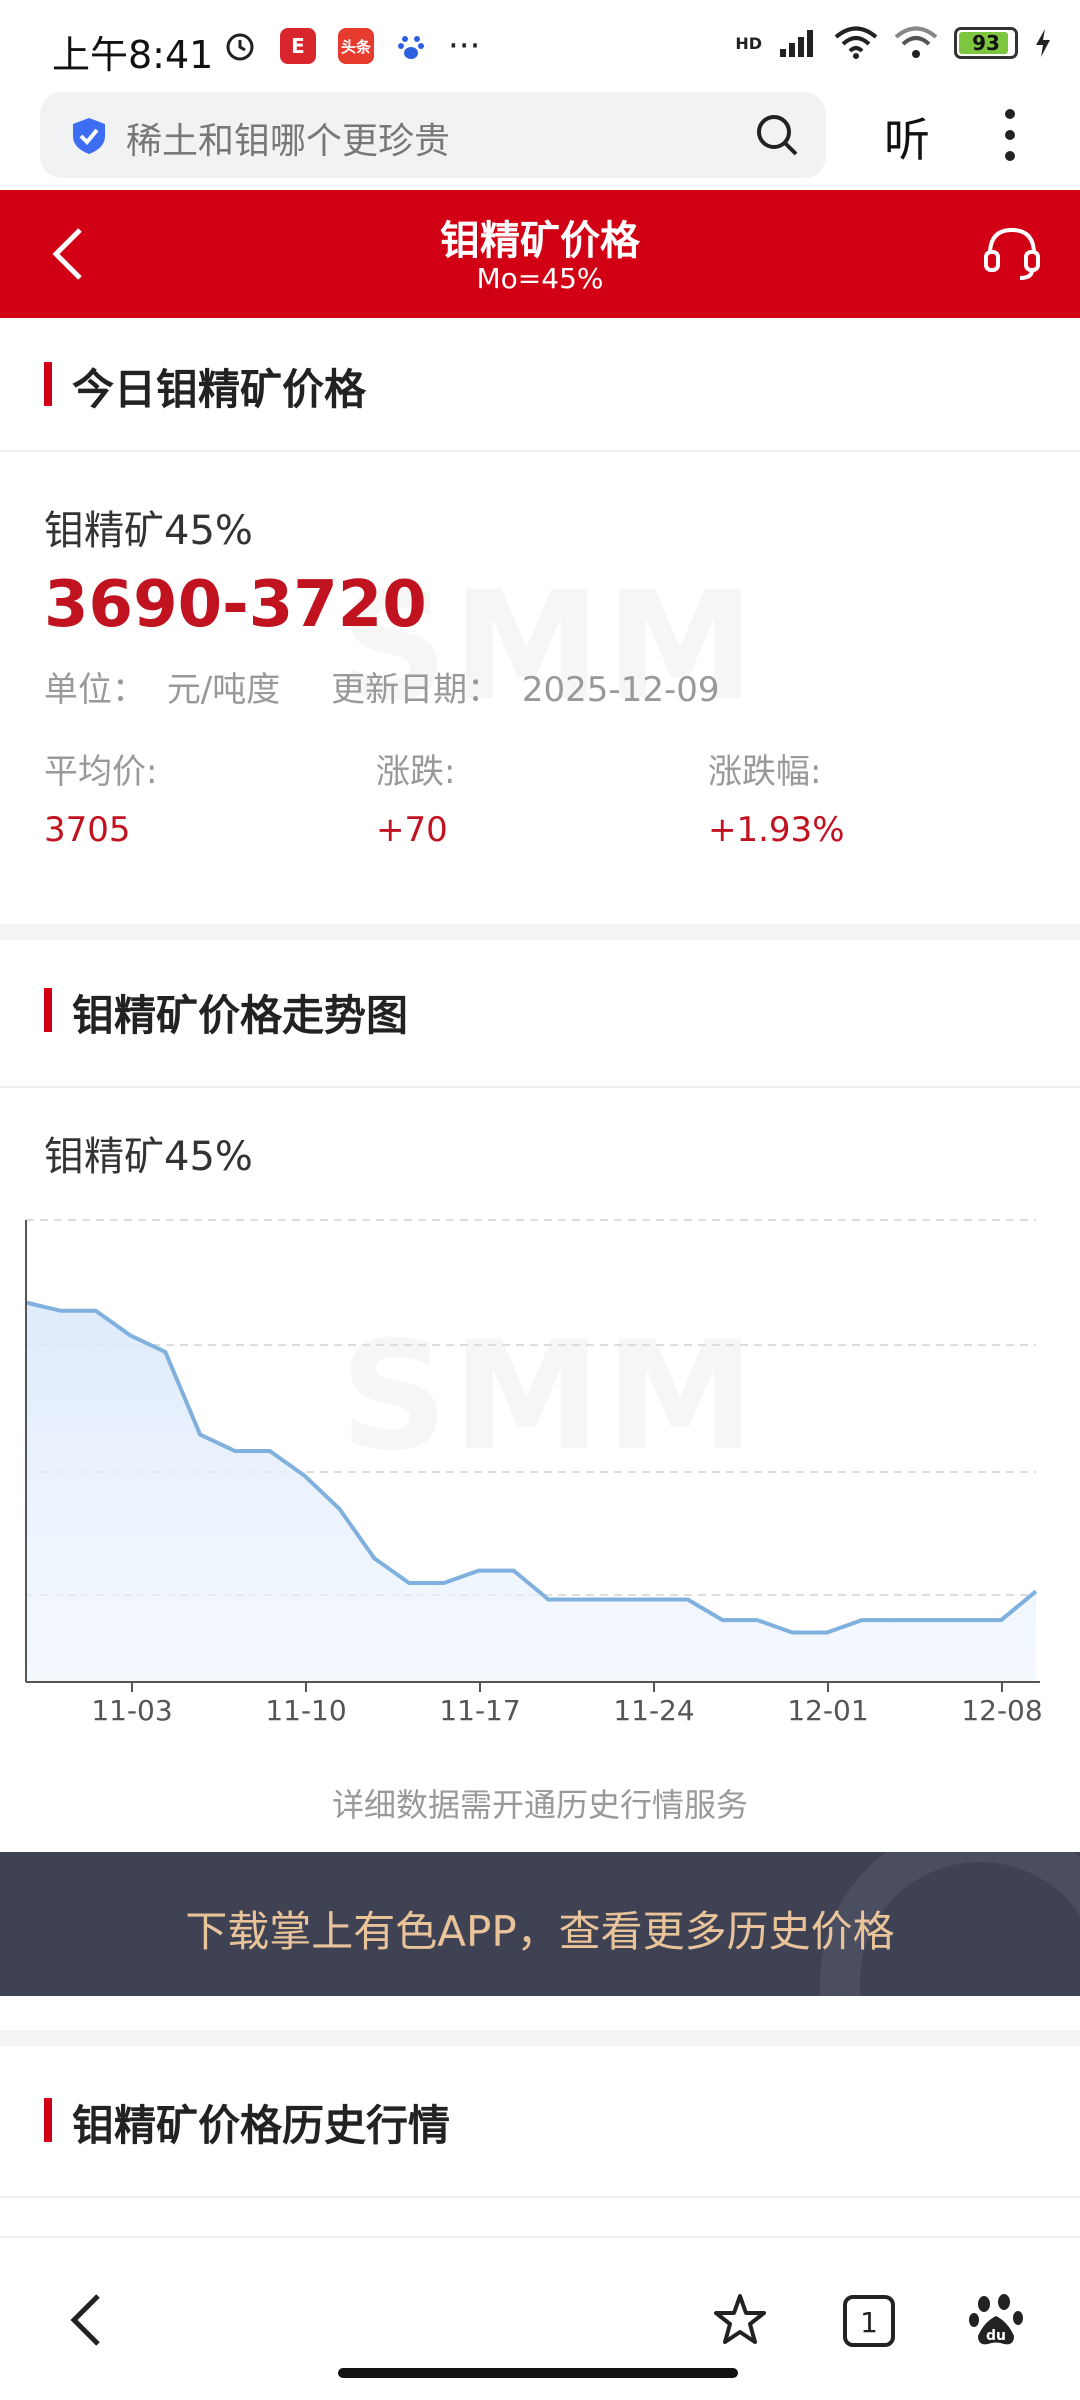 Image resolution: width=1080 pixels, height=2400 pixels. Describe the element at coordinates (87, 830) in the screenshot. I see `avg-value: 3705` at that location.